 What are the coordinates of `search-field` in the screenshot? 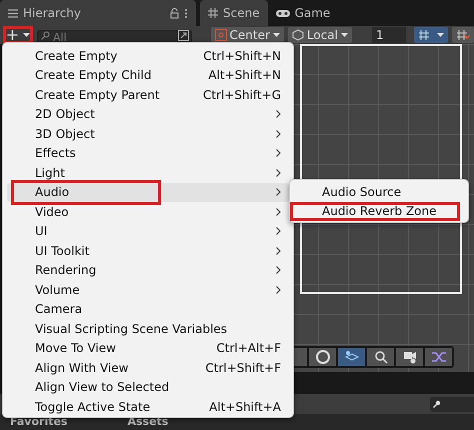 It's located at (452, 404).